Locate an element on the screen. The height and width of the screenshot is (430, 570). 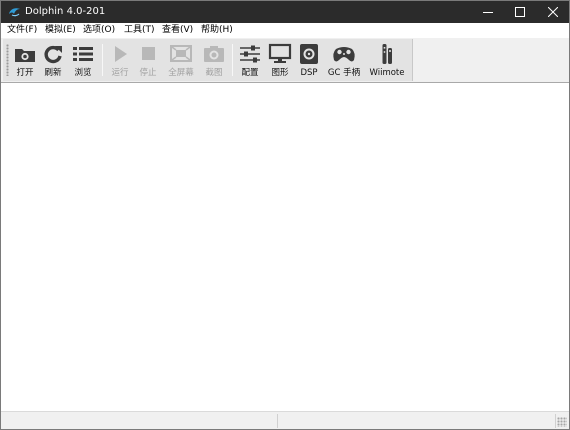
stop-button: 停止 is located at coordinates (148, 61).